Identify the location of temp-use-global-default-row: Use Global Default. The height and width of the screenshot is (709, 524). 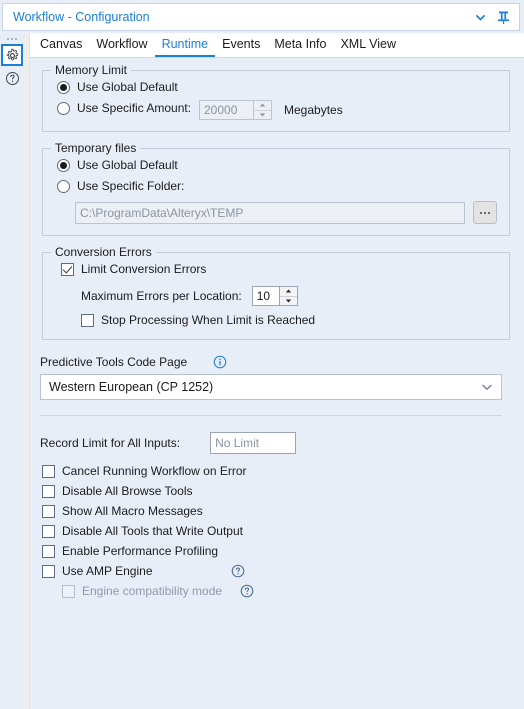
(117, 165).